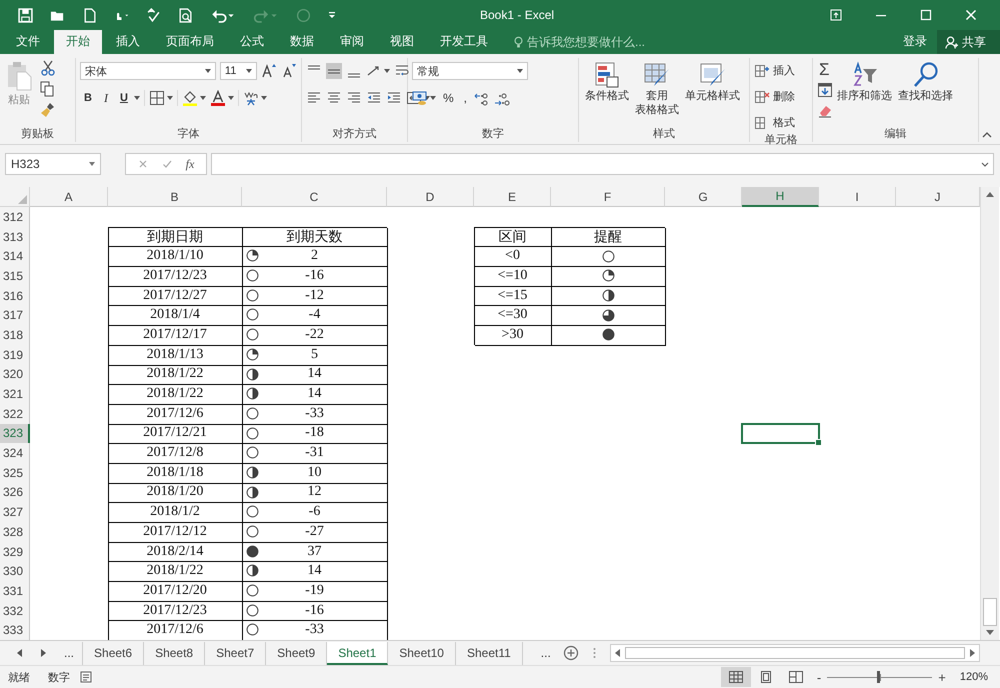  What do you see at coordinates (357, 653) in the screenshot?
I see `sheet-tab: Sheet1` at bounding box center [357, 653].